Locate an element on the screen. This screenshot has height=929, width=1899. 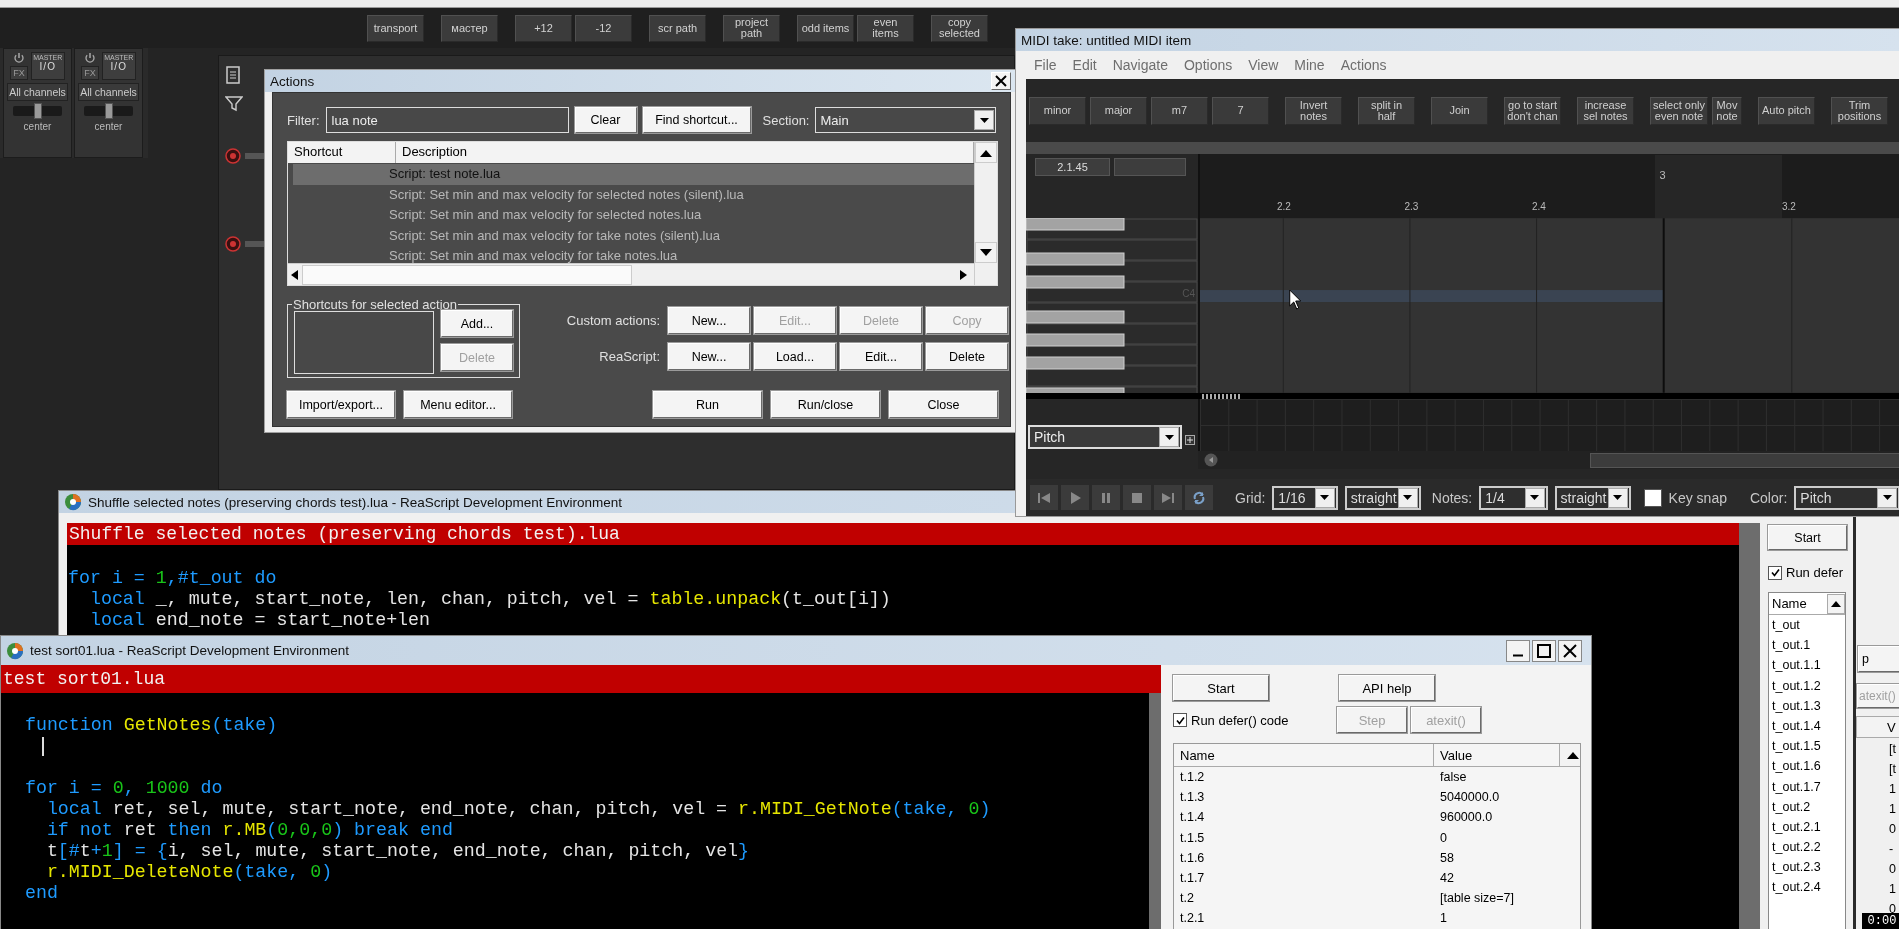
toolbar-button: Trim positions is located at coordinates (1859, 110).